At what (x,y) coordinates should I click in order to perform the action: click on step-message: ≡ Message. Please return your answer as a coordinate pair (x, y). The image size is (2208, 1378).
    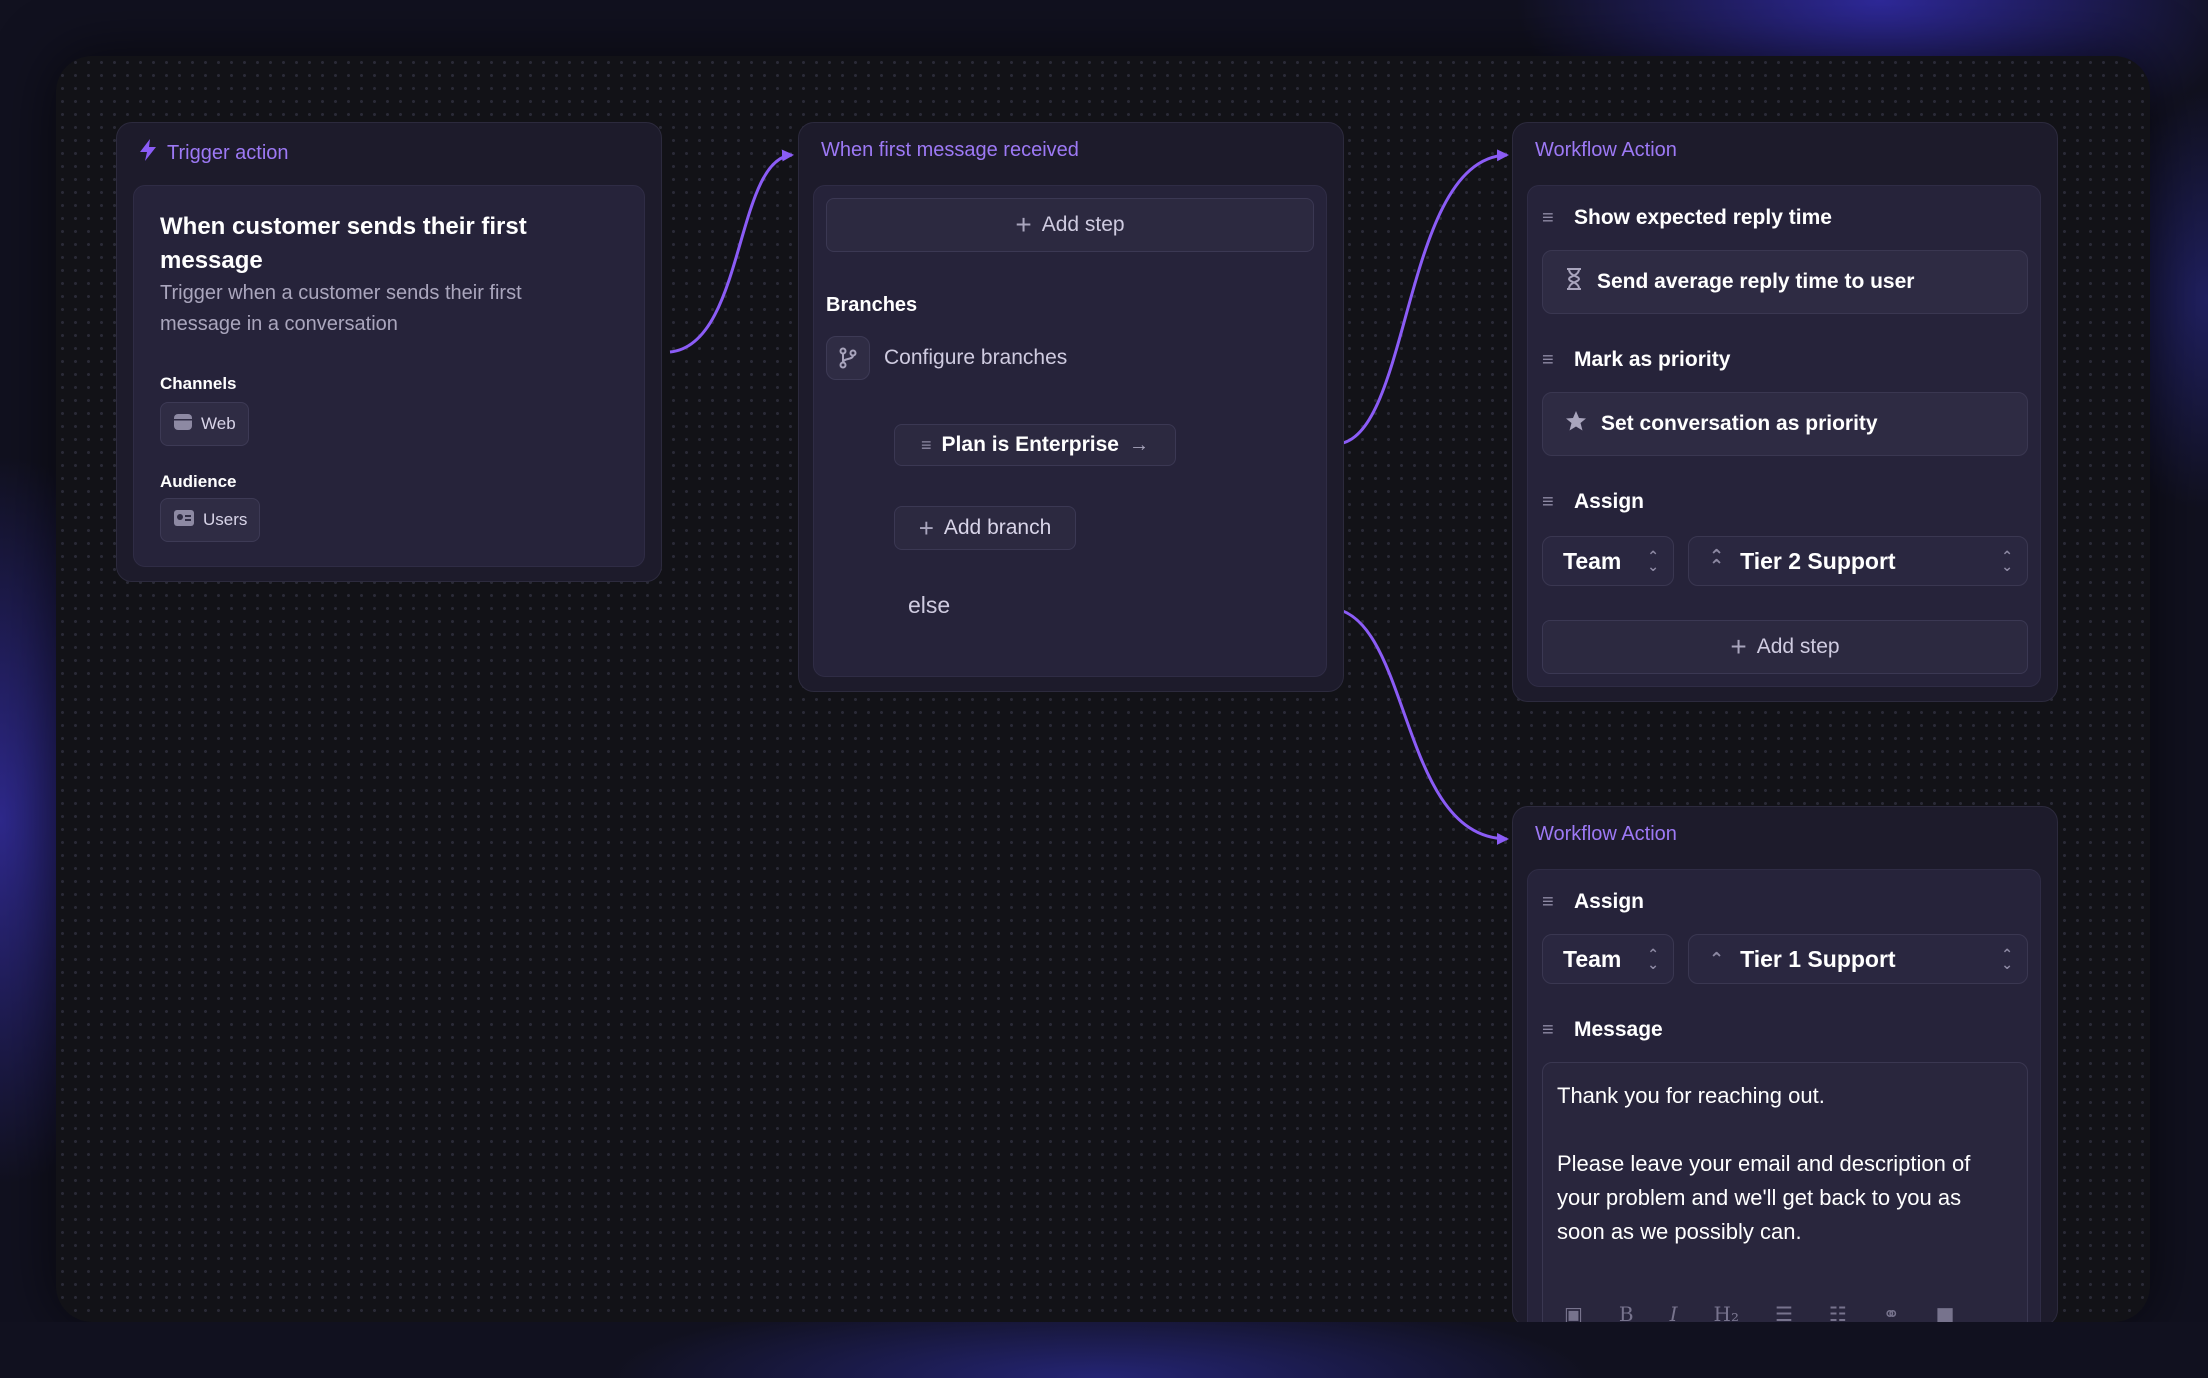
    Looking at the image, I should click on (1602, 1030).